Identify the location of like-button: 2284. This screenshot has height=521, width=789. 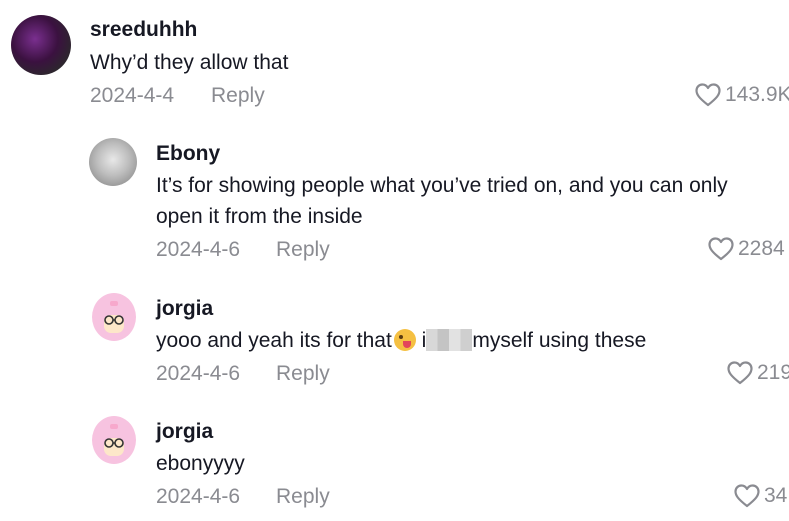
(746, 249).